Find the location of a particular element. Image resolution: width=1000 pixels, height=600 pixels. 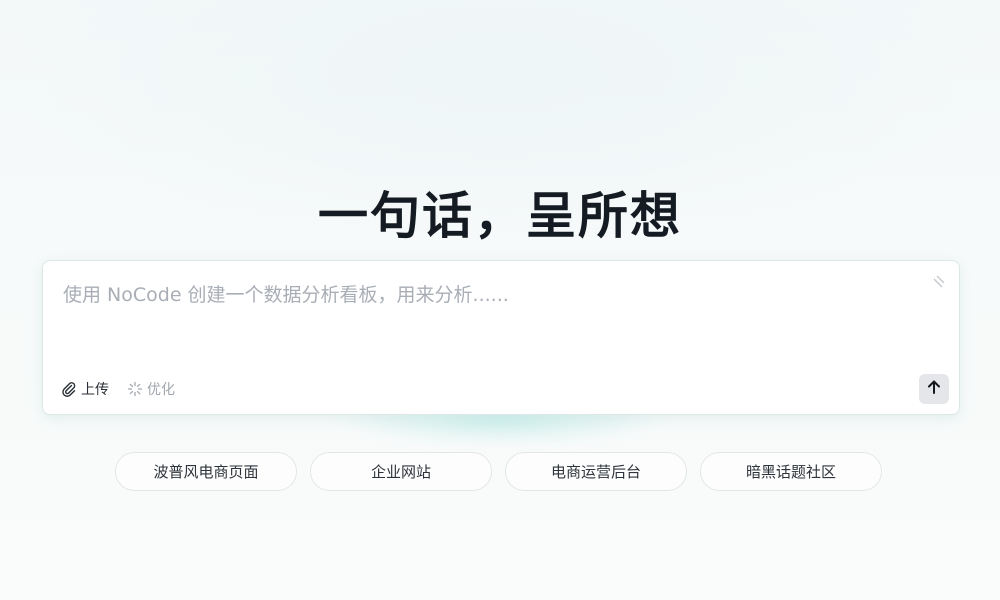

arrow-up-icon is located at coordinates (934, 389).